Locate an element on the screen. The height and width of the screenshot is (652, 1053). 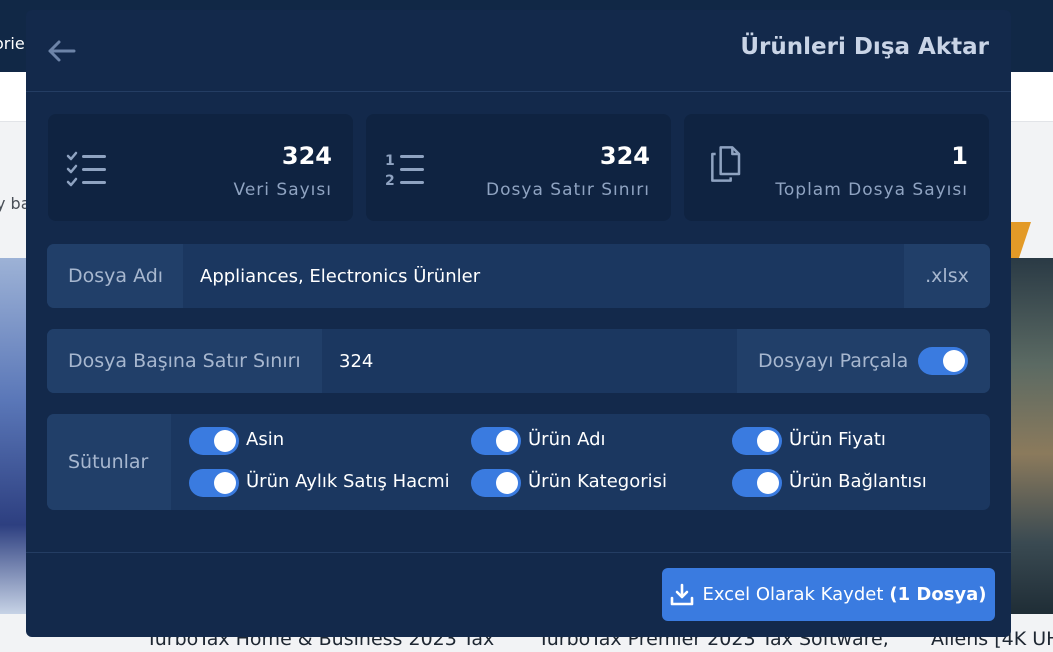
background-product-badge is located at coordinates (1021, 240).